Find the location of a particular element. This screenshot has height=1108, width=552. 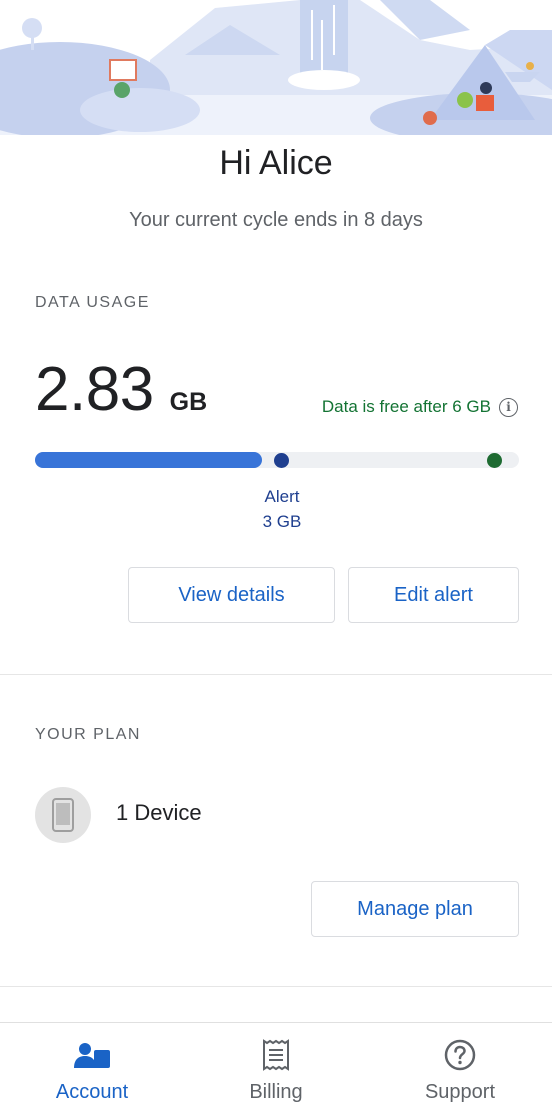

usage-amount: 2.83 GB is located at coordinates (121, 389).